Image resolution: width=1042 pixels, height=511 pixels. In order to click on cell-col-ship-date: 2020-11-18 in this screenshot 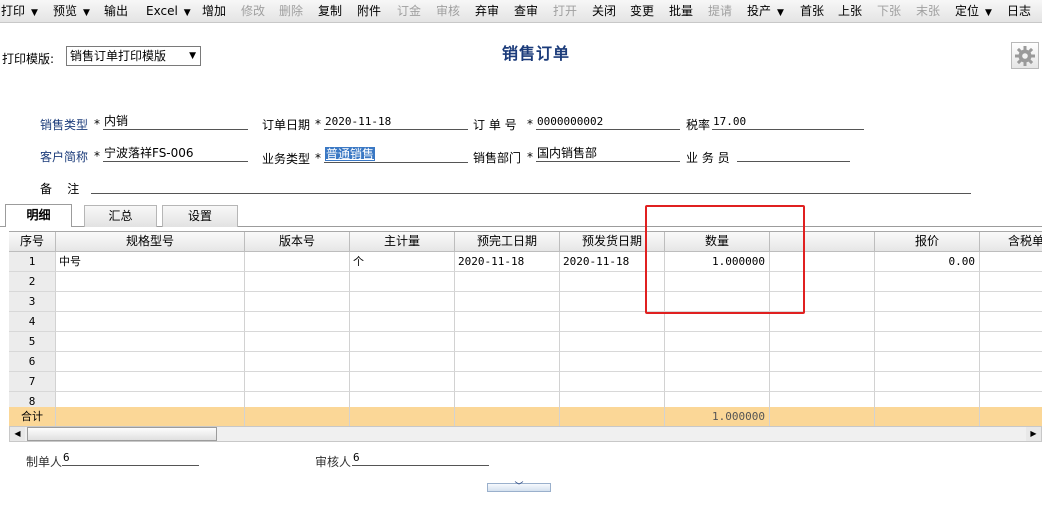, I will do `click(612, 262)`.